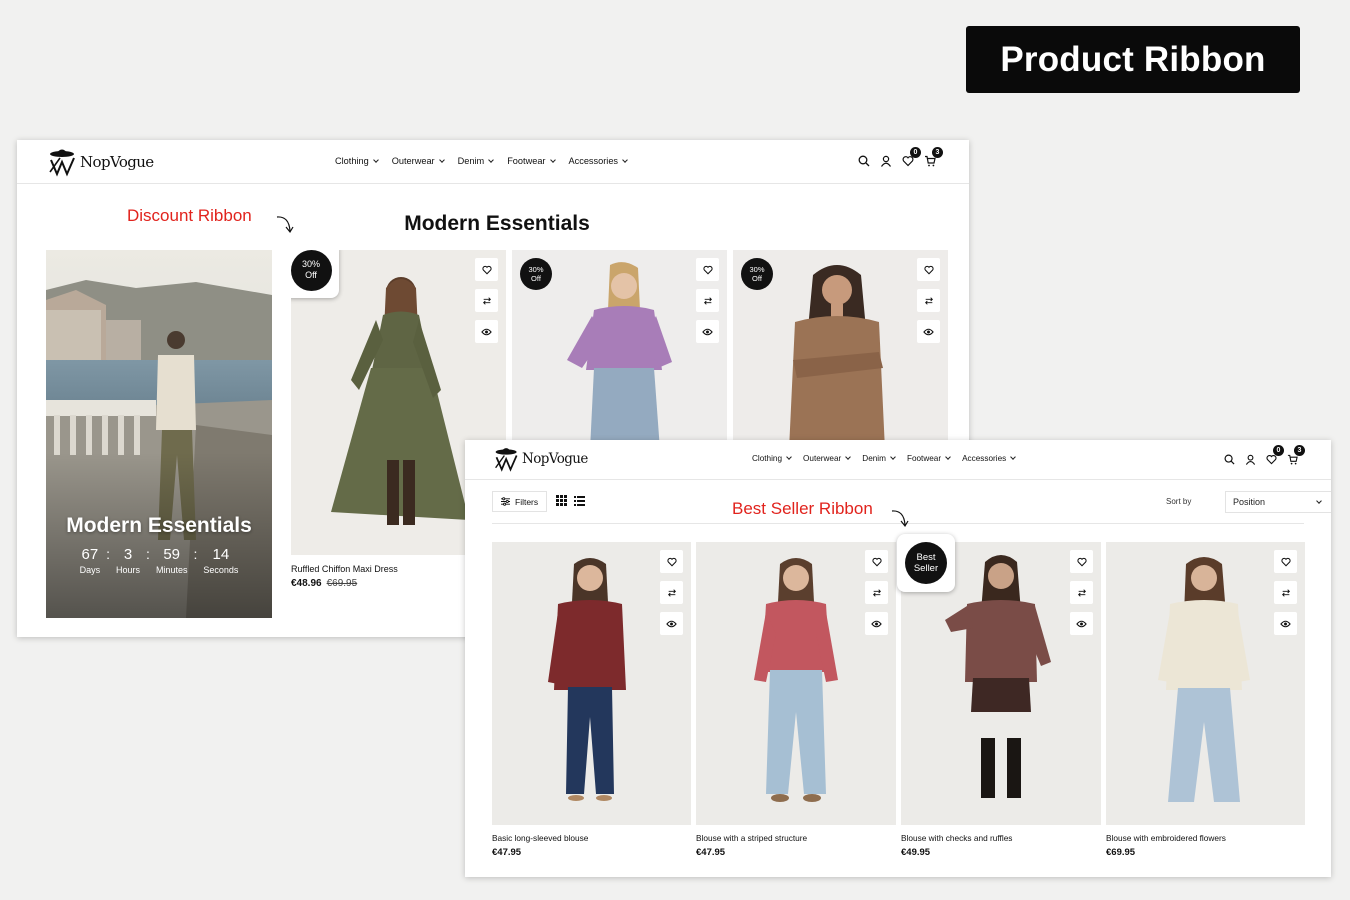 The width and height of the screenshot is (1350, 900). I want to click on product-prices: €47.95, so click(796, 852).